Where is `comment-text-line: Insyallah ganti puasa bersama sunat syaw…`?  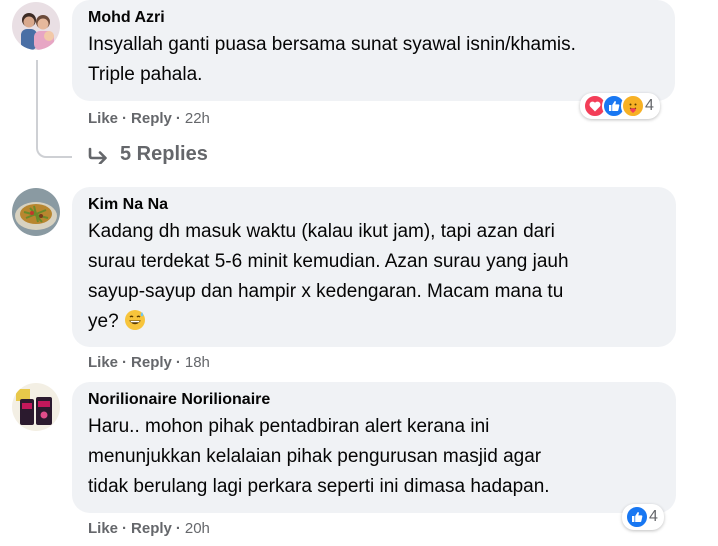
comment-text-line: Insyallah ganti puasa bersama sunat syaw… is located at coordinates (332, 44).